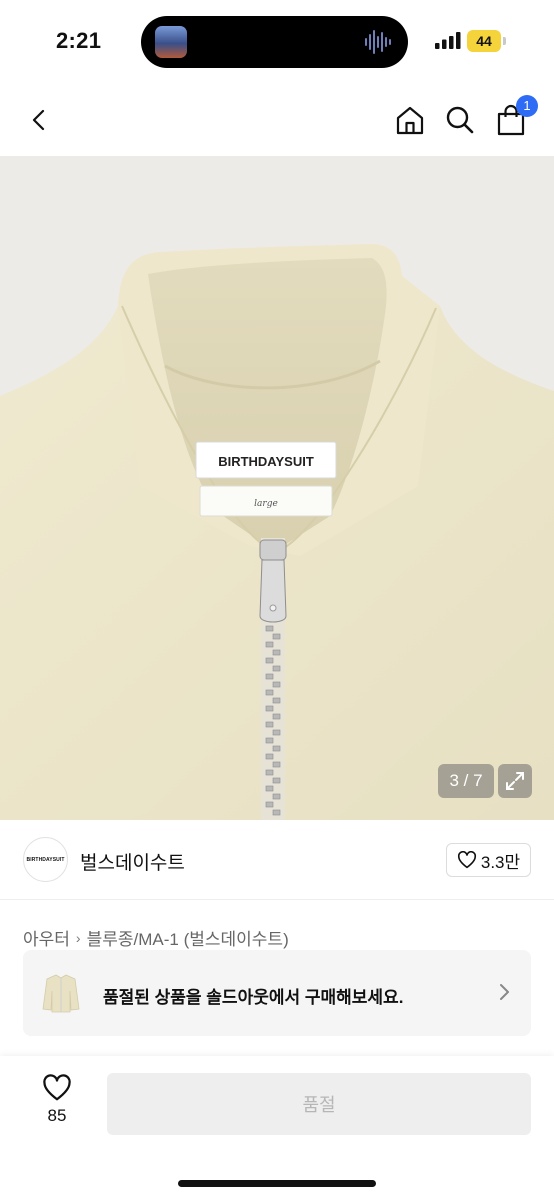 Image resolution: width=554 pixels, height=1200 pixels. I want to click on search-icon, so click(460, 120).